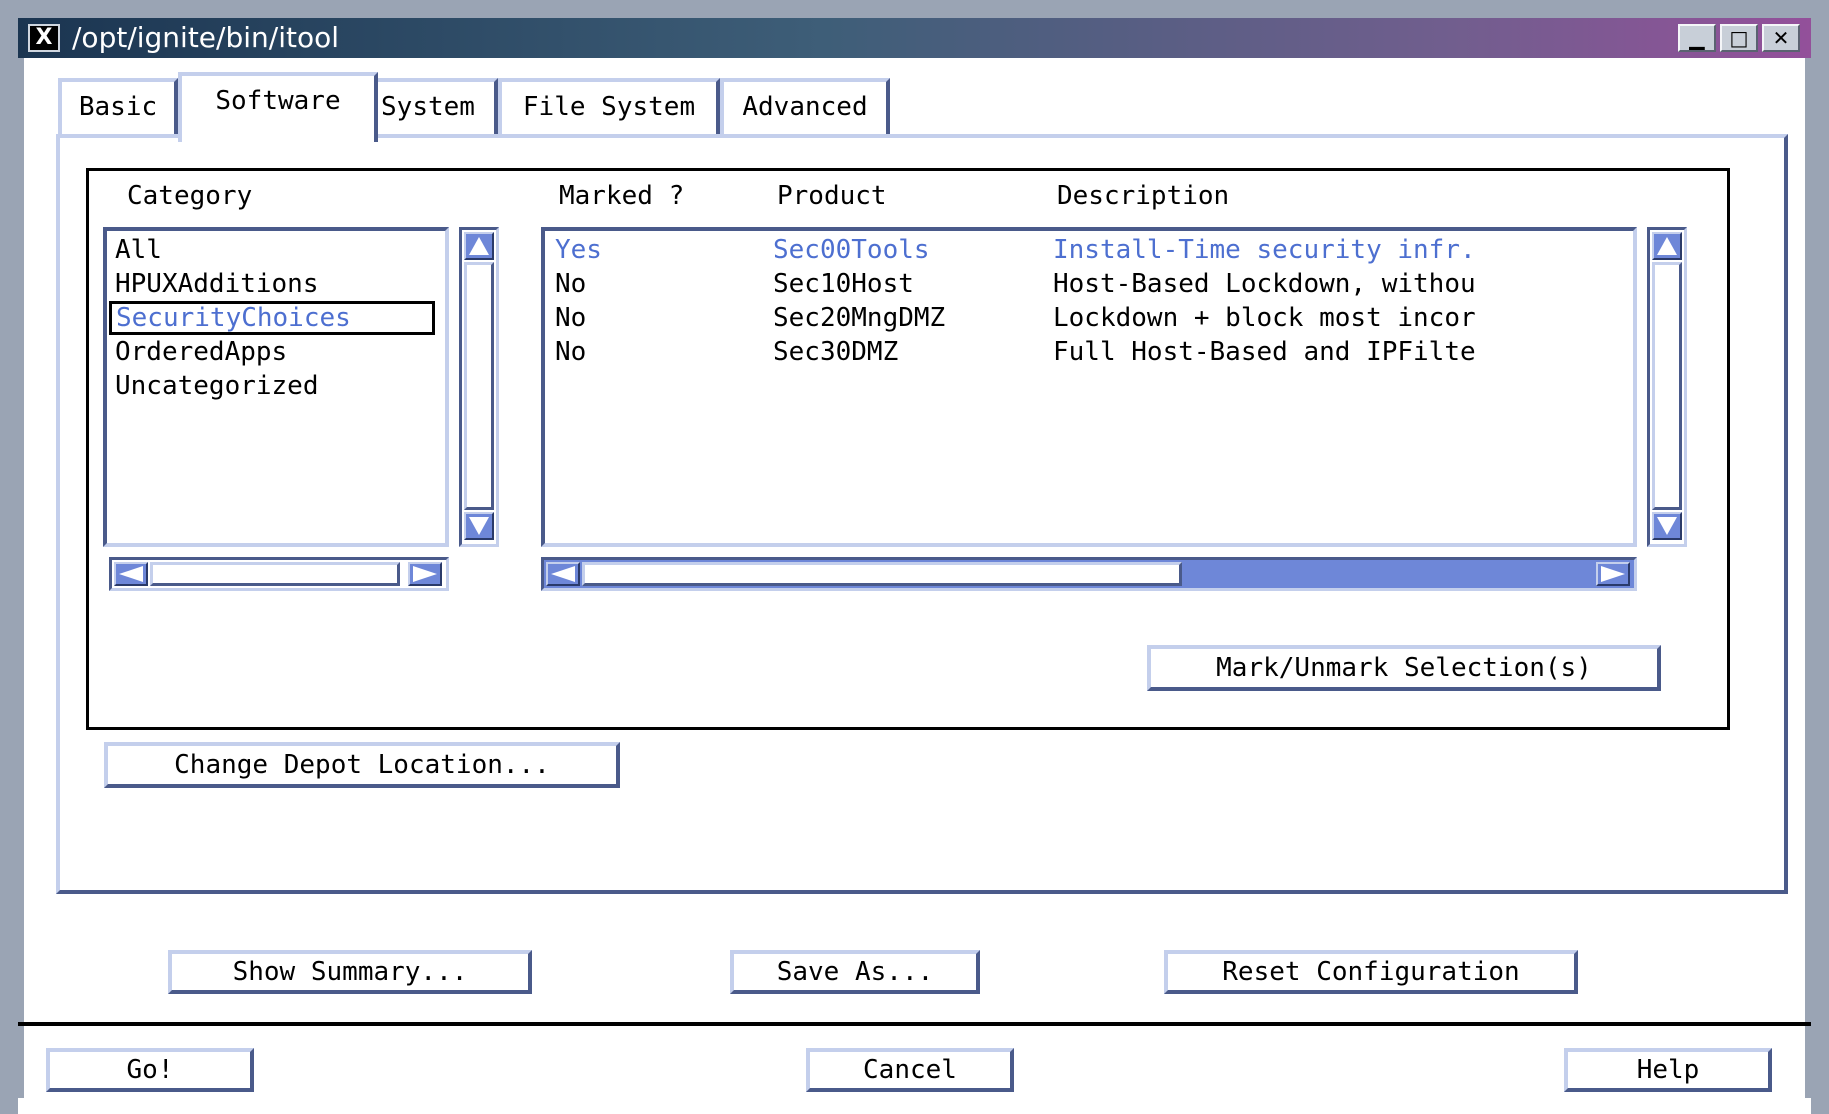 The width and height of the screenshot is (1829, 1114). I want to click on help-button: Help, so click(1668, 1070).